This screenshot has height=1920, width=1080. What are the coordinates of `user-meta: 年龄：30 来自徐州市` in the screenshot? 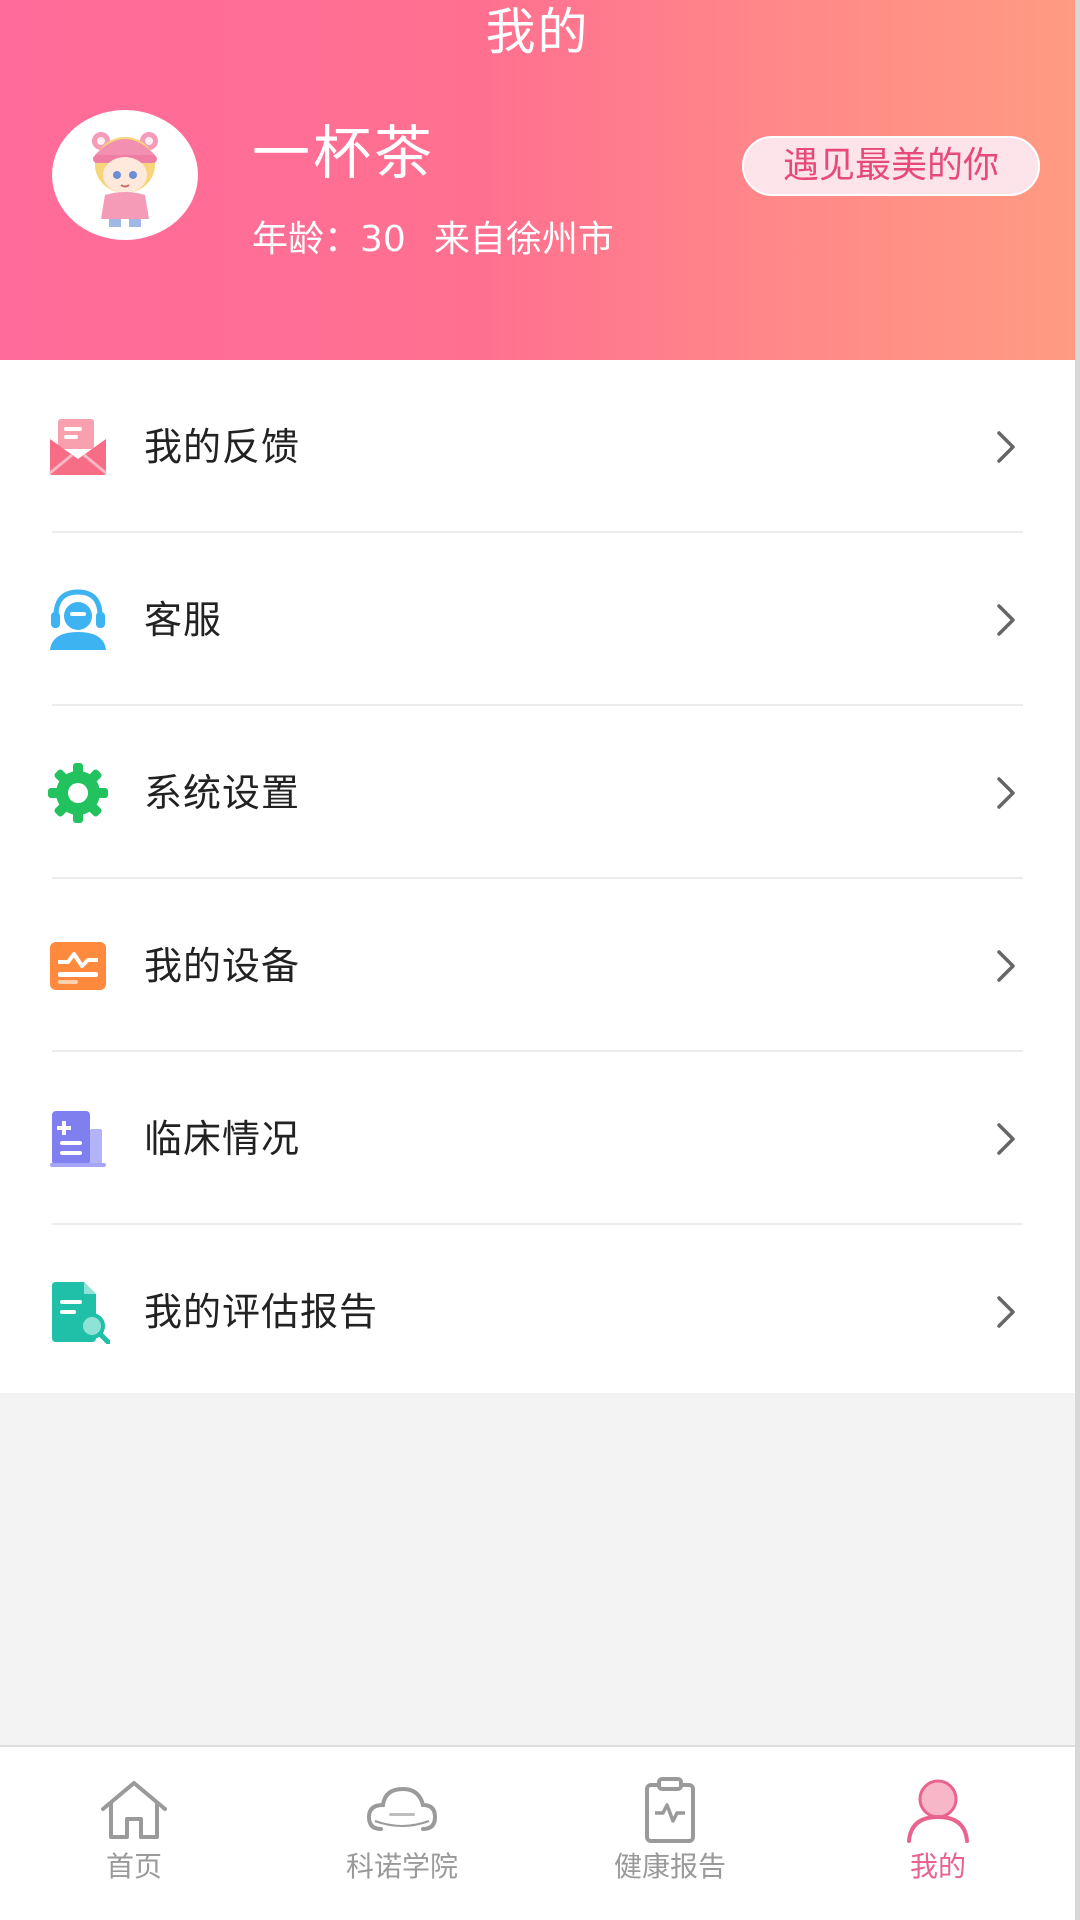 It's located at (433, 240).